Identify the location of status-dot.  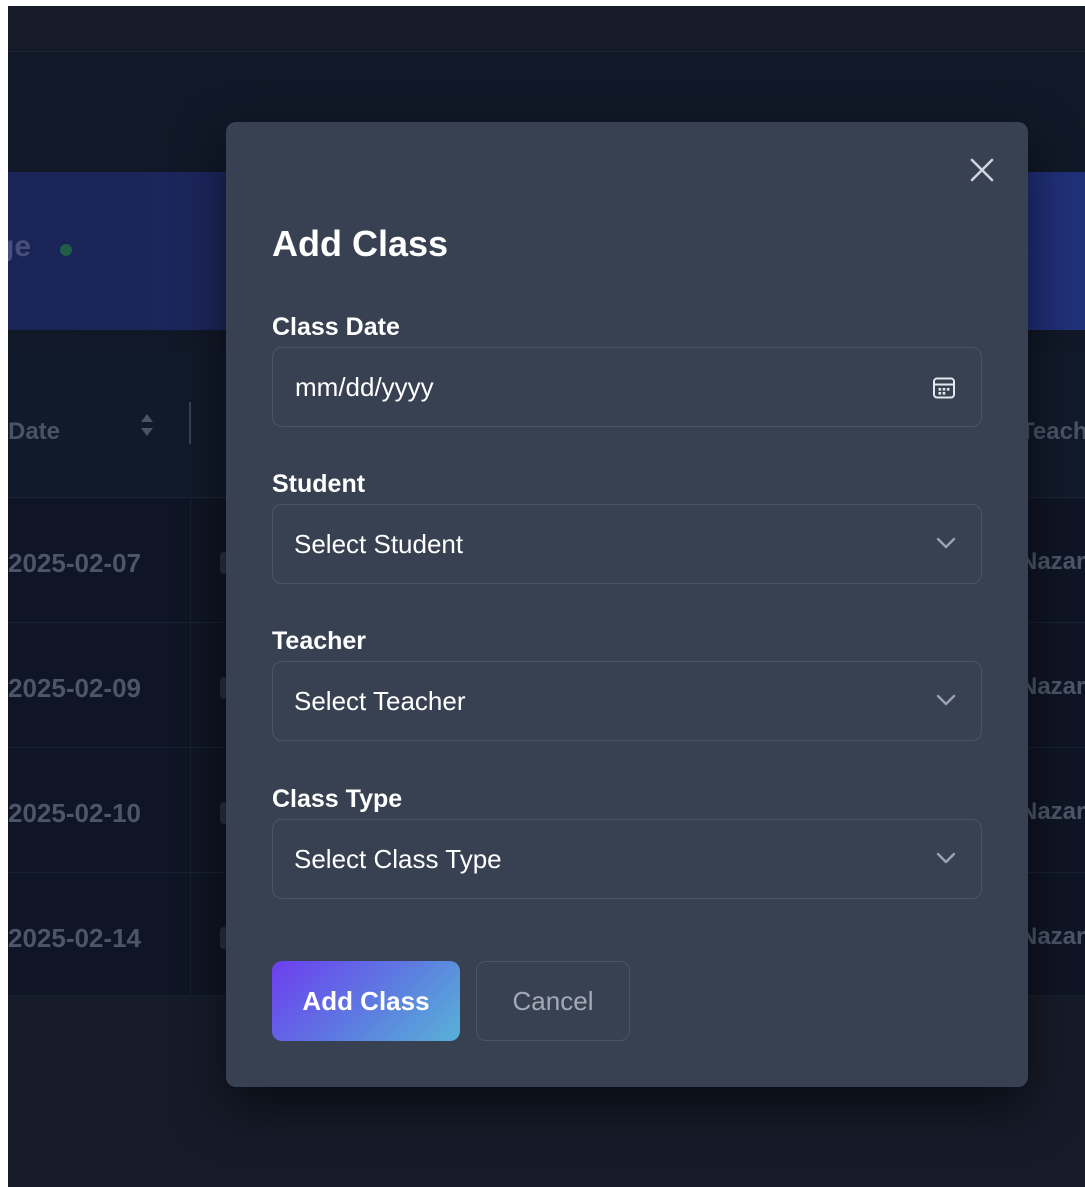
(66, 250).